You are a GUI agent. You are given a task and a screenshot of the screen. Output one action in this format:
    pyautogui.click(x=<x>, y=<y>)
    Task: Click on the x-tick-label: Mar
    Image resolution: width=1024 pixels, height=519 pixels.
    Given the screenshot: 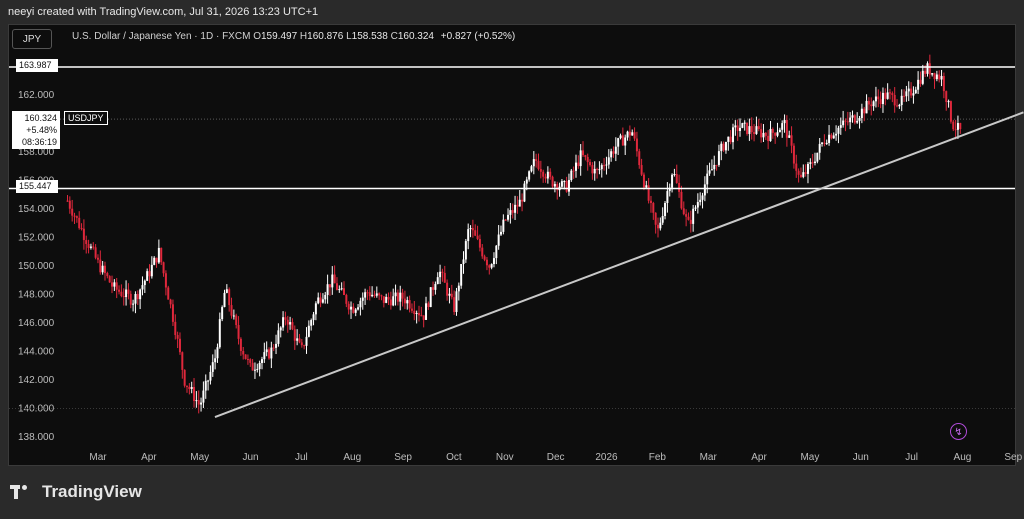 What is the action you would take?
    pyautogui.click(x=709, y=457)
    